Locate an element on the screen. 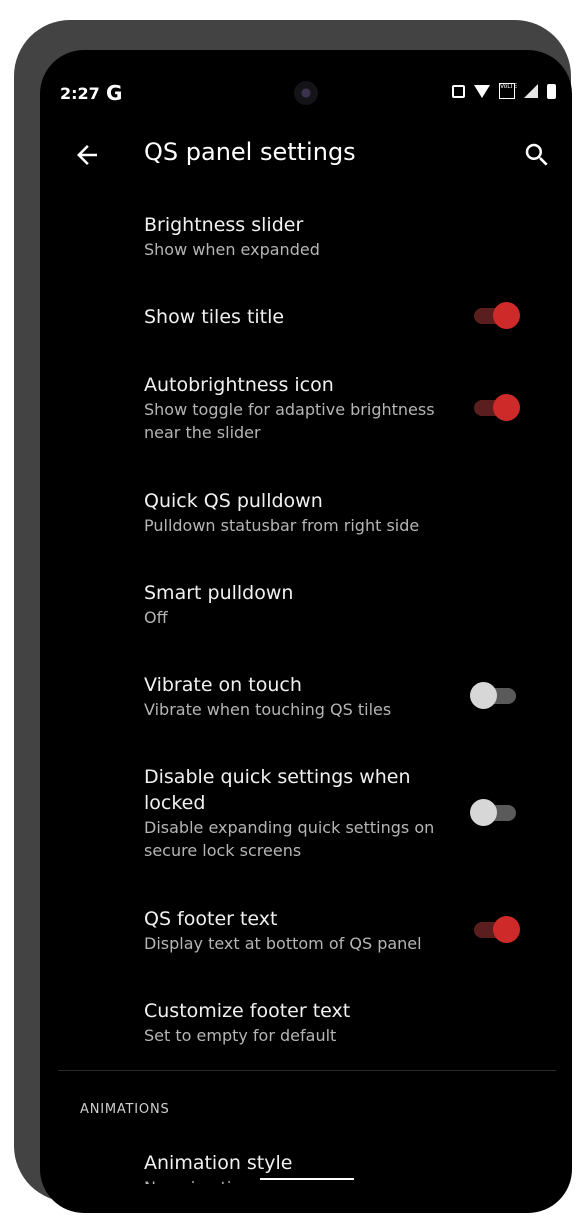  signal-icon is located at coordinates (531, 91).